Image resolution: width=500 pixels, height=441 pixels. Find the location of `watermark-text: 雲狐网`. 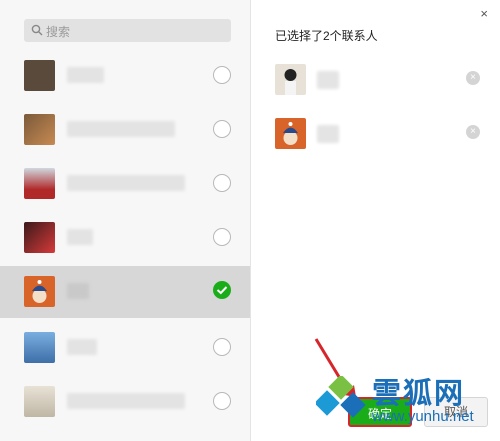

watermark-text: 雲狐网 is located at coordinates (419, 394).